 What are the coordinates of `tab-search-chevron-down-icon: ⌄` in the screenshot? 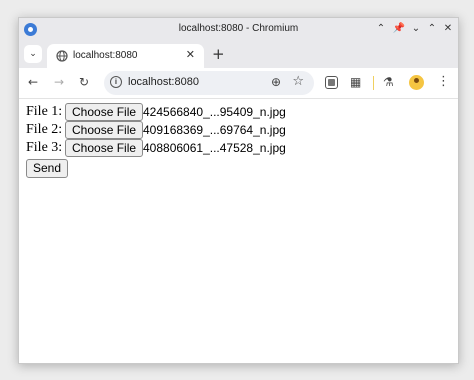 It's located at (33, 54).